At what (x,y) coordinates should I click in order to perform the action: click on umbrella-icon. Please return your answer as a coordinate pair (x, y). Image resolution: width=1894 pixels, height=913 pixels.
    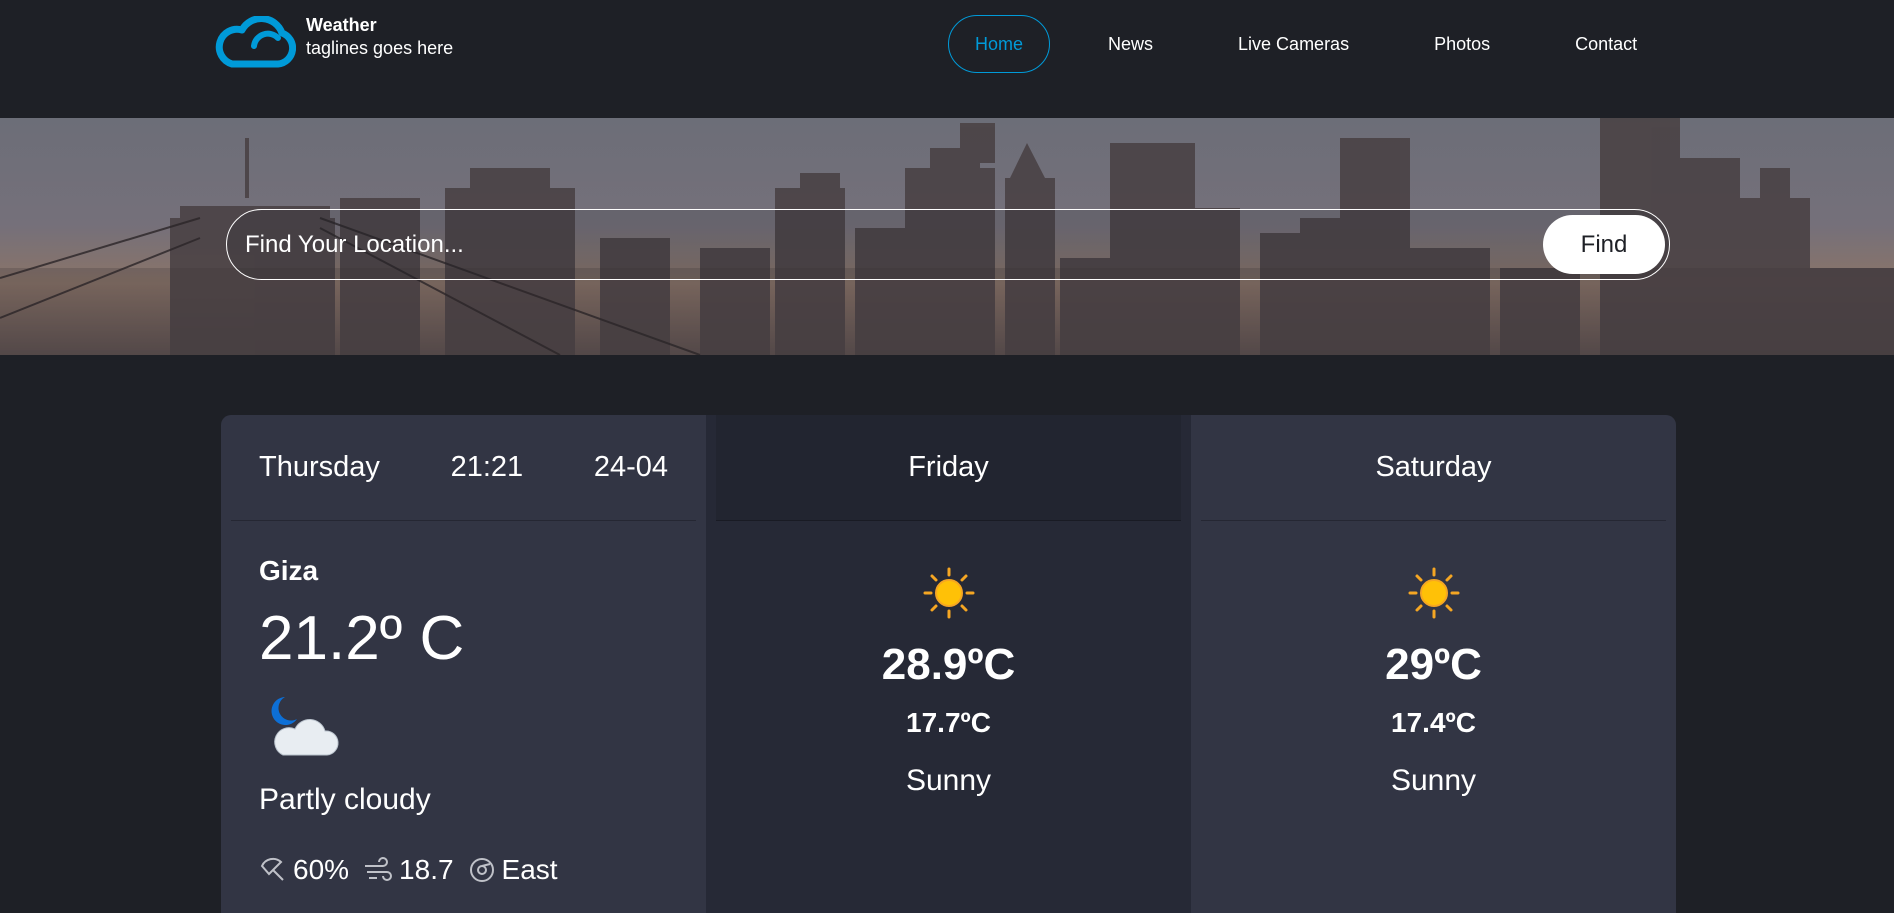
    Looking at the image, I should click on (272, 869).